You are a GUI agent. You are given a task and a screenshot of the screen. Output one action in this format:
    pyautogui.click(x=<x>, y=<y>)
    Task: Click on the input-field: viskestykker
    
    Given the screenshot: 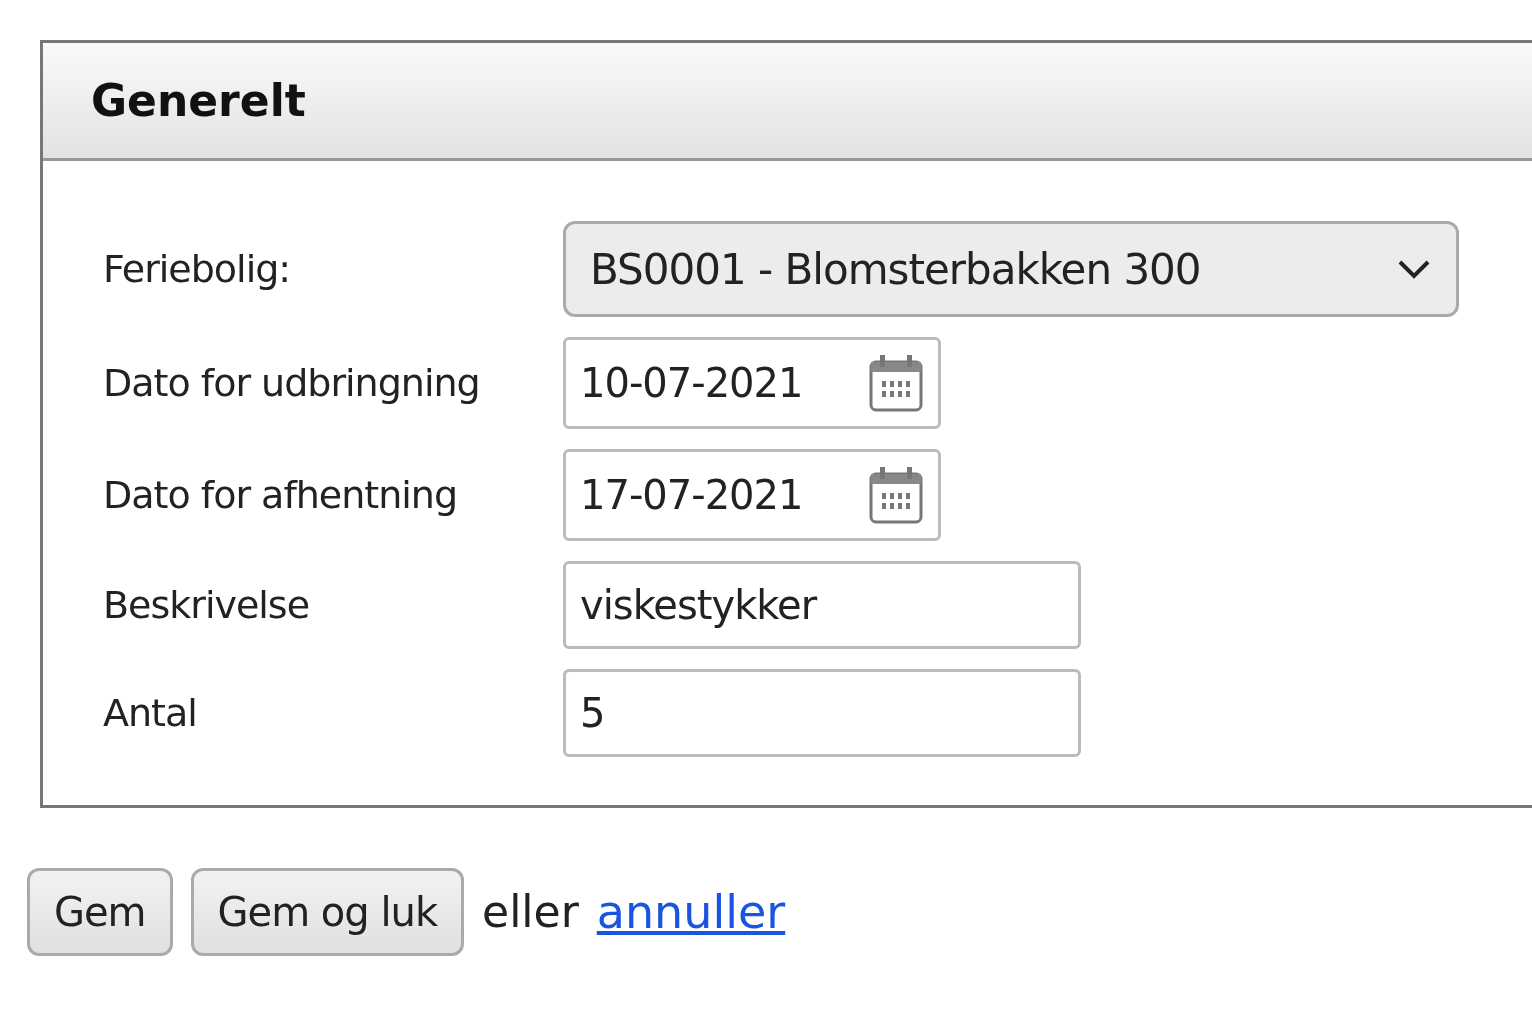 What is the action you would take?
    pyautogui.click(x=822, y=605)
    